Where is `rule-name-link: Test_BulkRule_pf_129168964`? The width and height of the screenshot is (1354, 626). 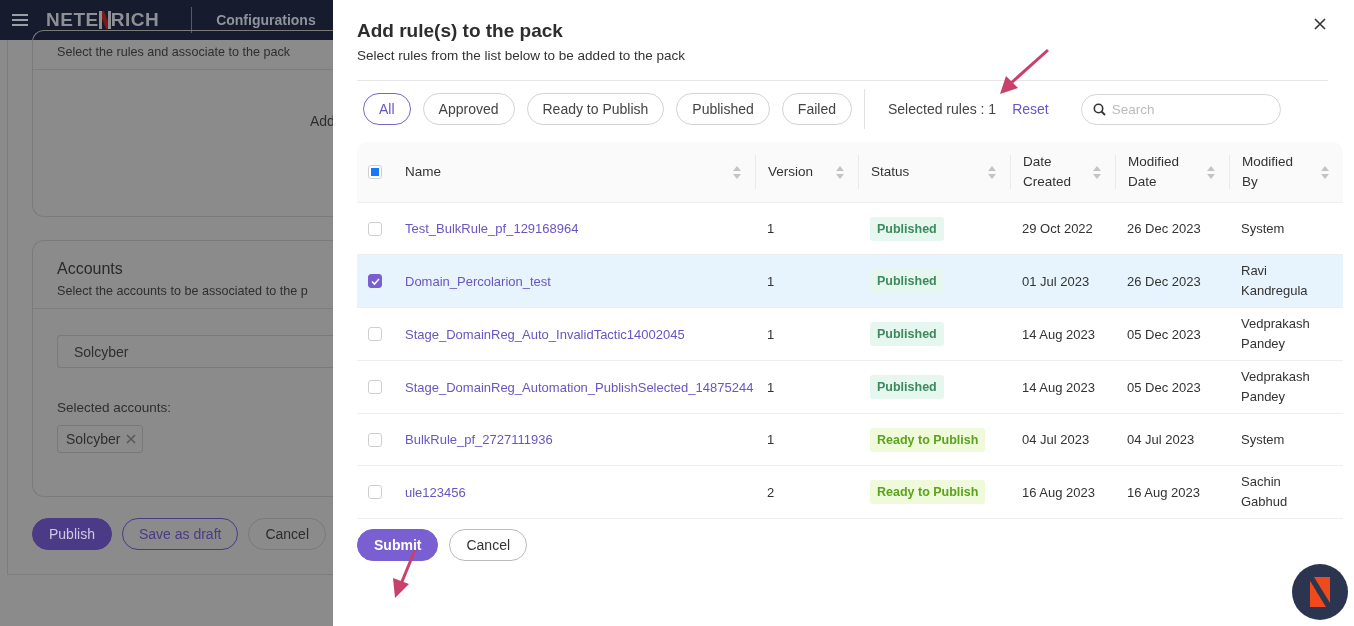 rule-name-link: Test_BulkRule_pf_129168964 is located at coordinates (492, 228).